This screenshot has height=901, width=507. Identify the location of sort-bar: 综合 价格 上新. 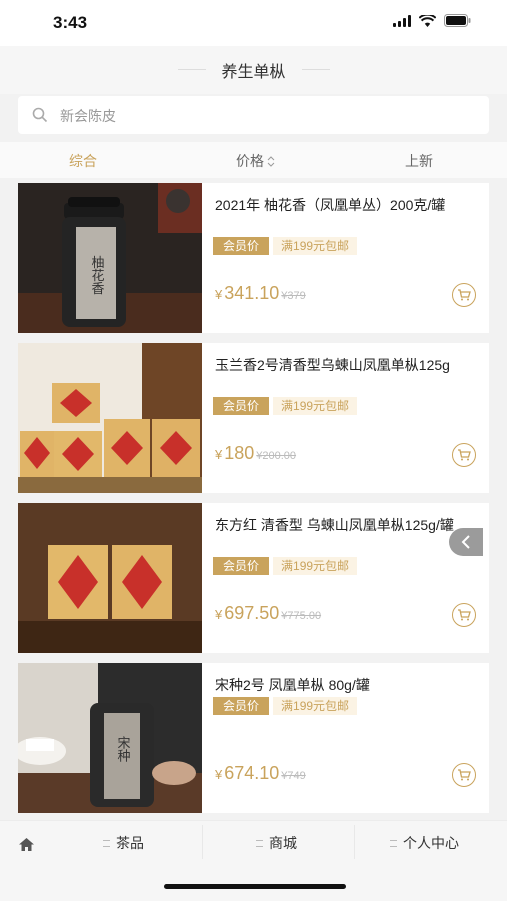
(253, 160).